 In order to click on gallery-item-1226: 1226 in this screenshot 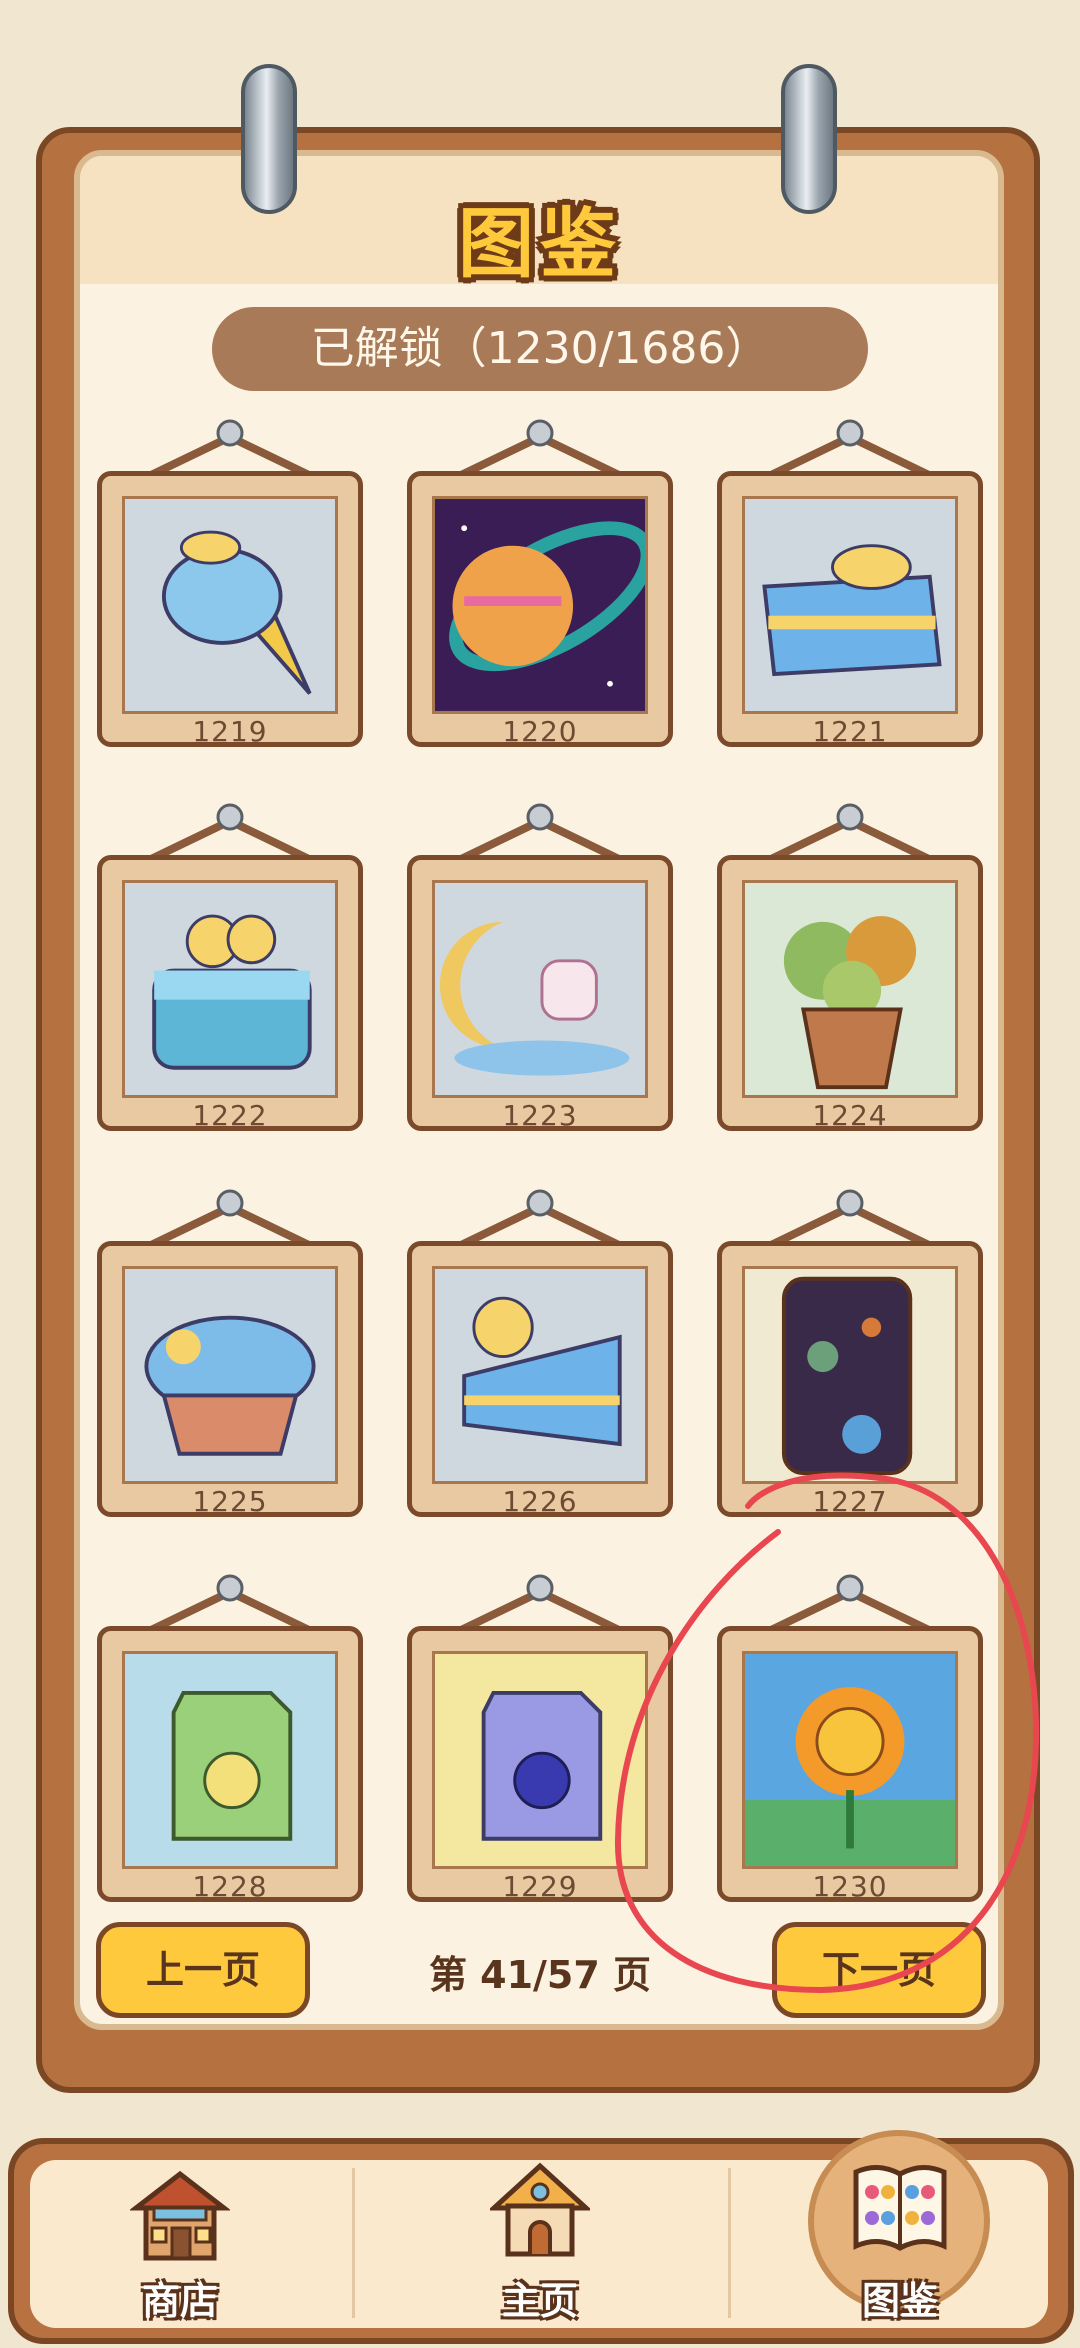, I will do `click(540, 1379)`.